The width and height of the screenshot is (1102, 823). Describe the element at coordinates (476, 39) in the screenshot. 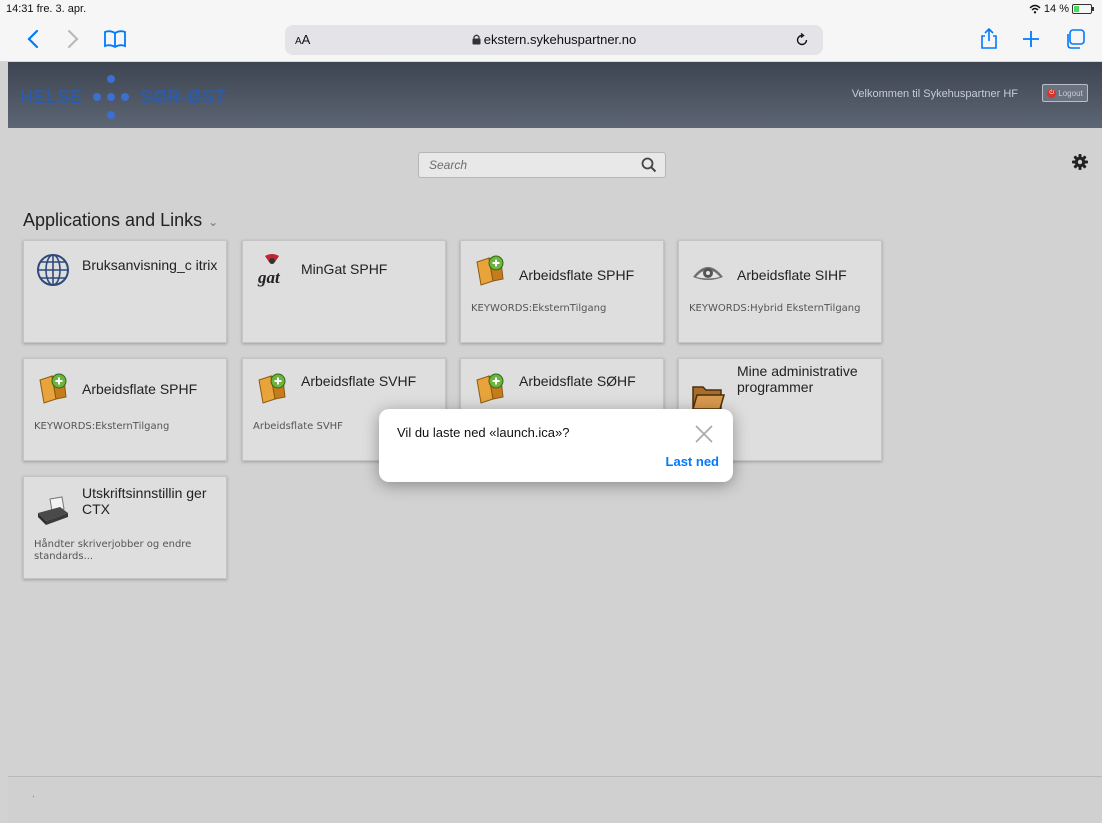

I see `lock-icon` at that location.